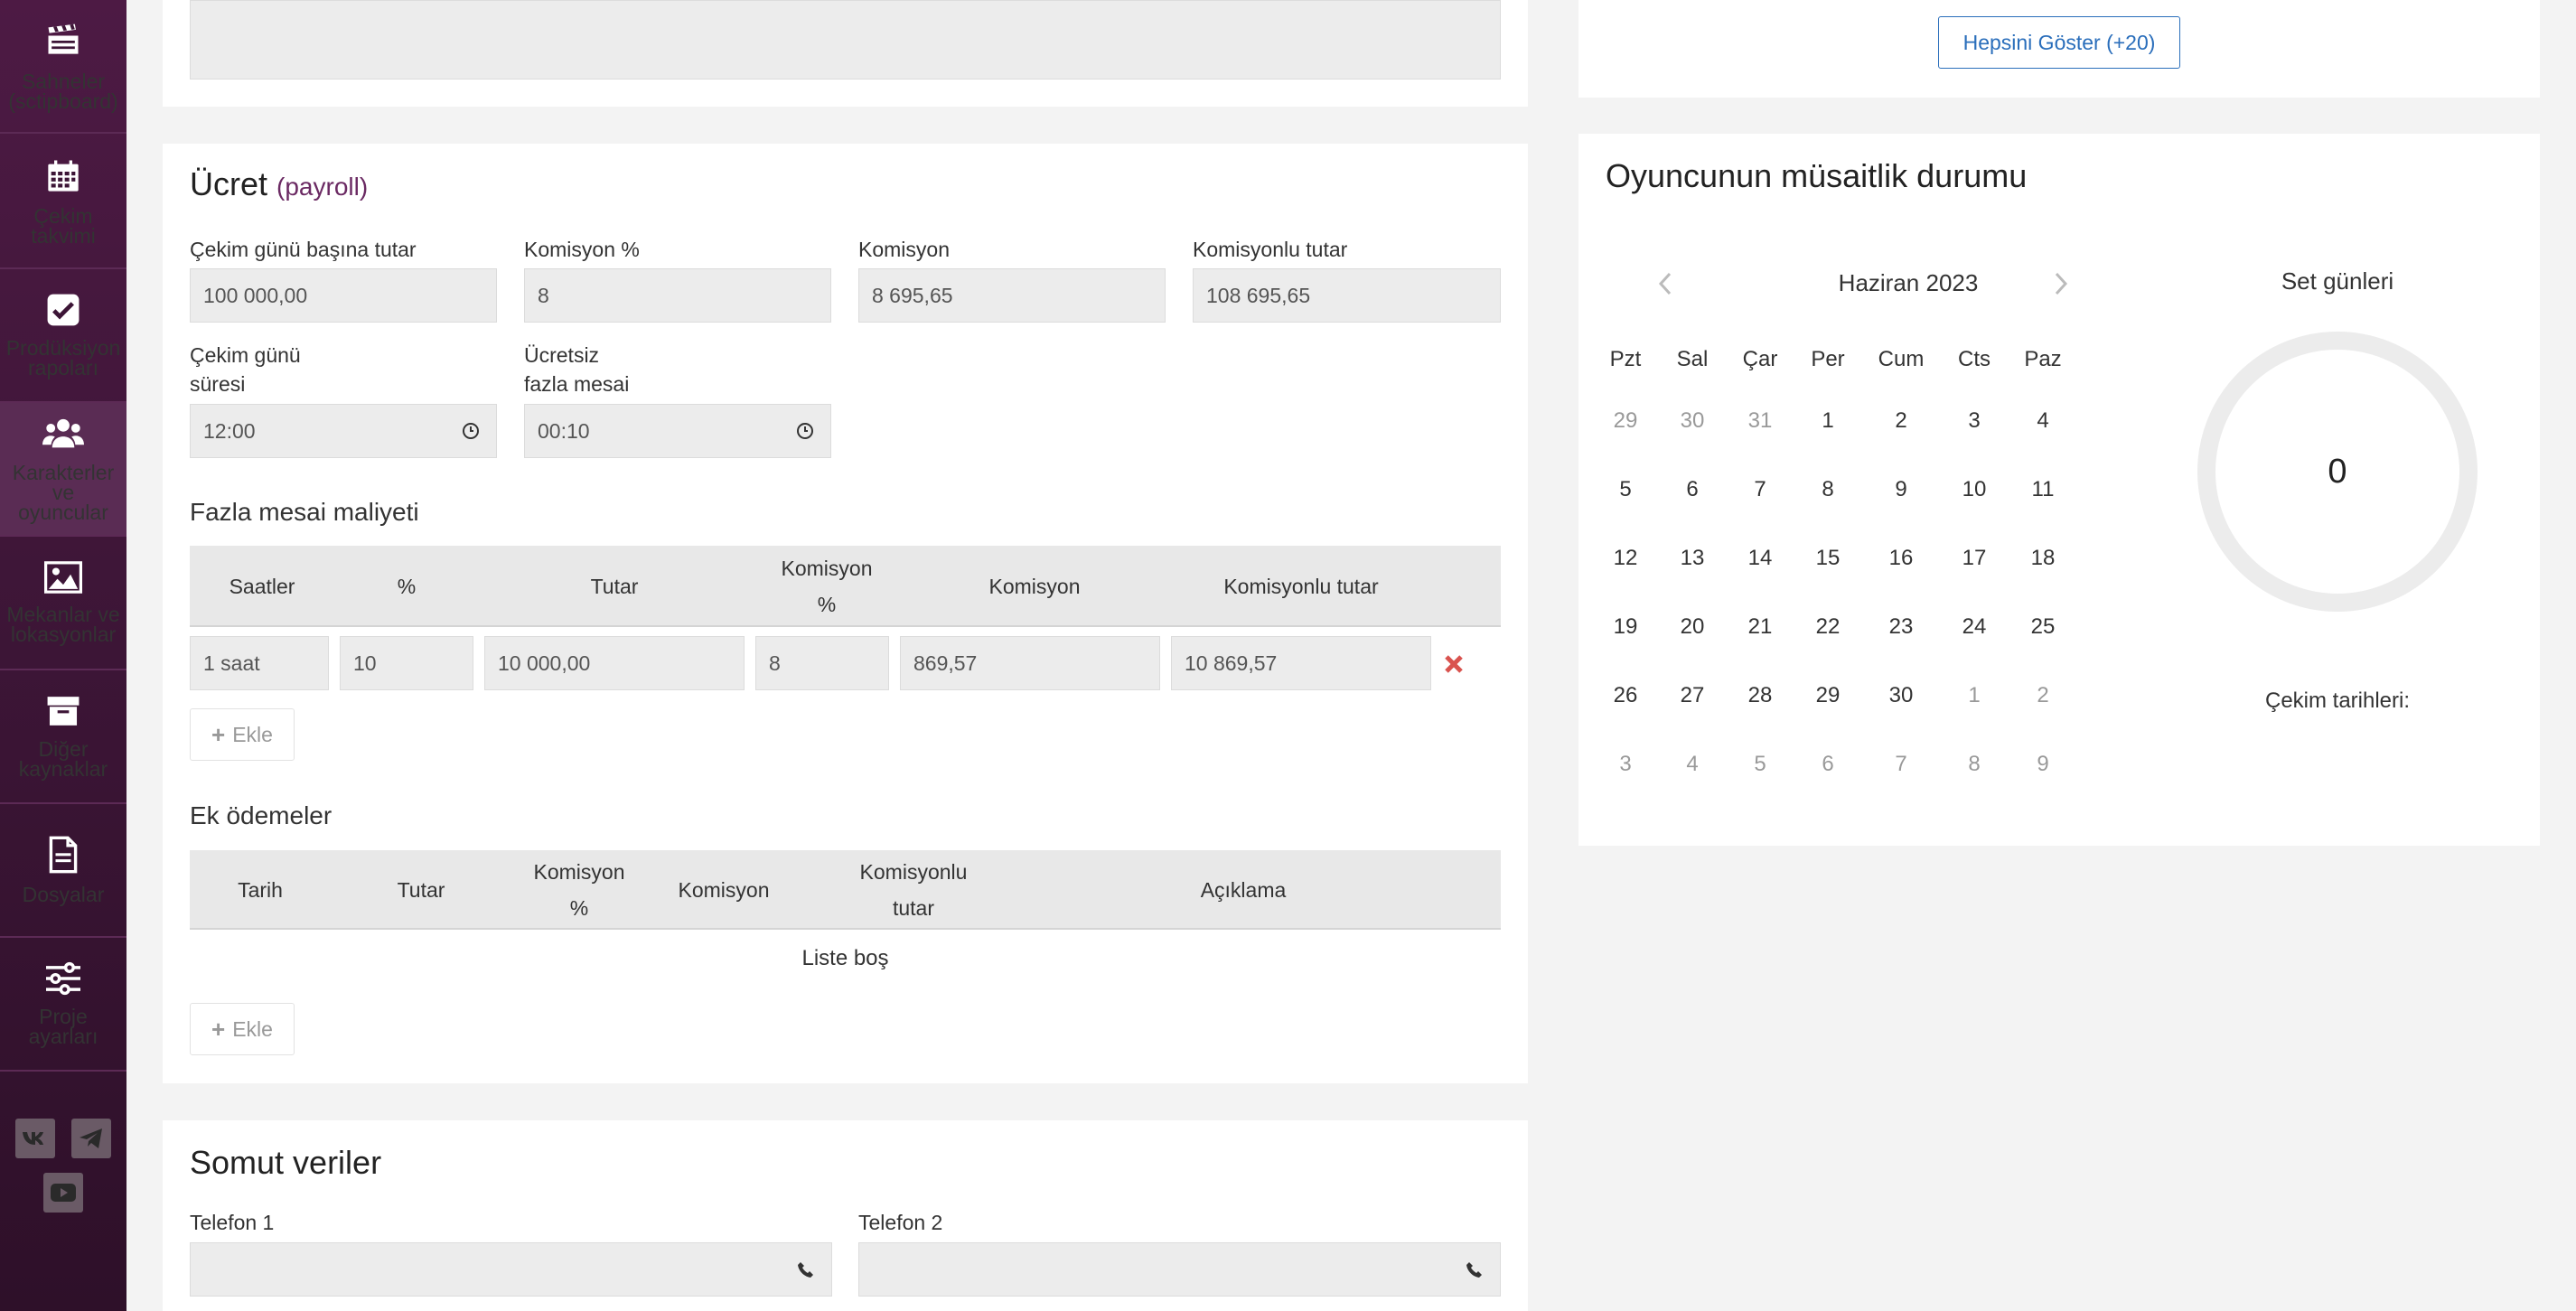 Image resolution: width=2576 pixels, height=1311 pixels. I want to click on free-overtime-label: Ücretsiz fazla mesai, so click(576, 370).